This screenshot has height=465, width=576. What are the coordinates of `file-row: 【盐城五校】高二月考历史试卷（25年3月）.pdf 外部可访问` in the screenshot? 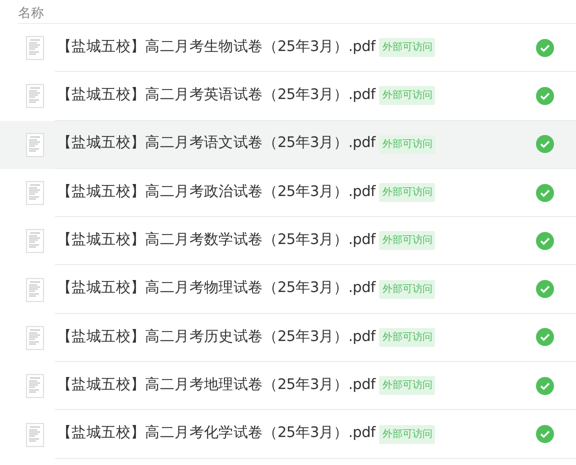 It's located at (288, 338).